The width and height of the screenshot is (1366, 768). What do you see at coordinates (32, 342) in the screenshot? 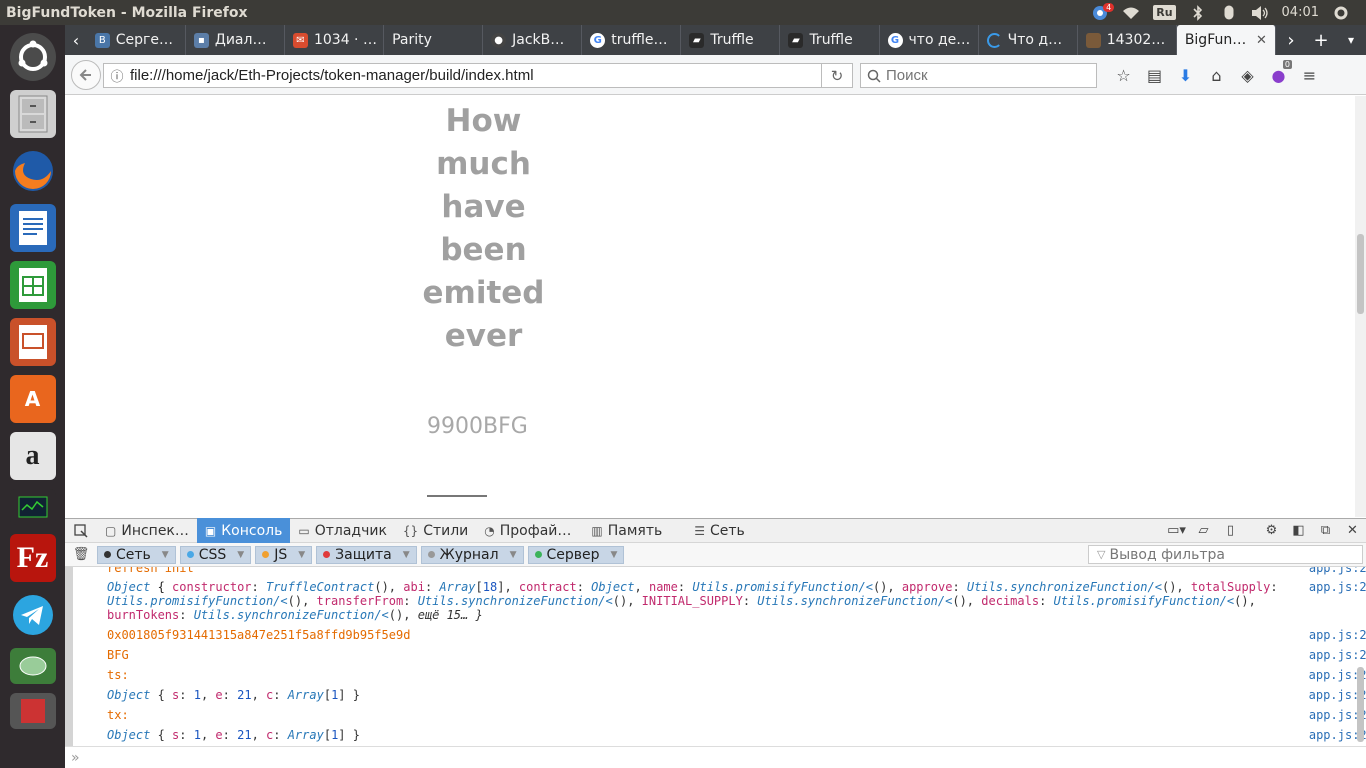
I see `libreoffice-impress-icon` at bounding box center [32, 342].